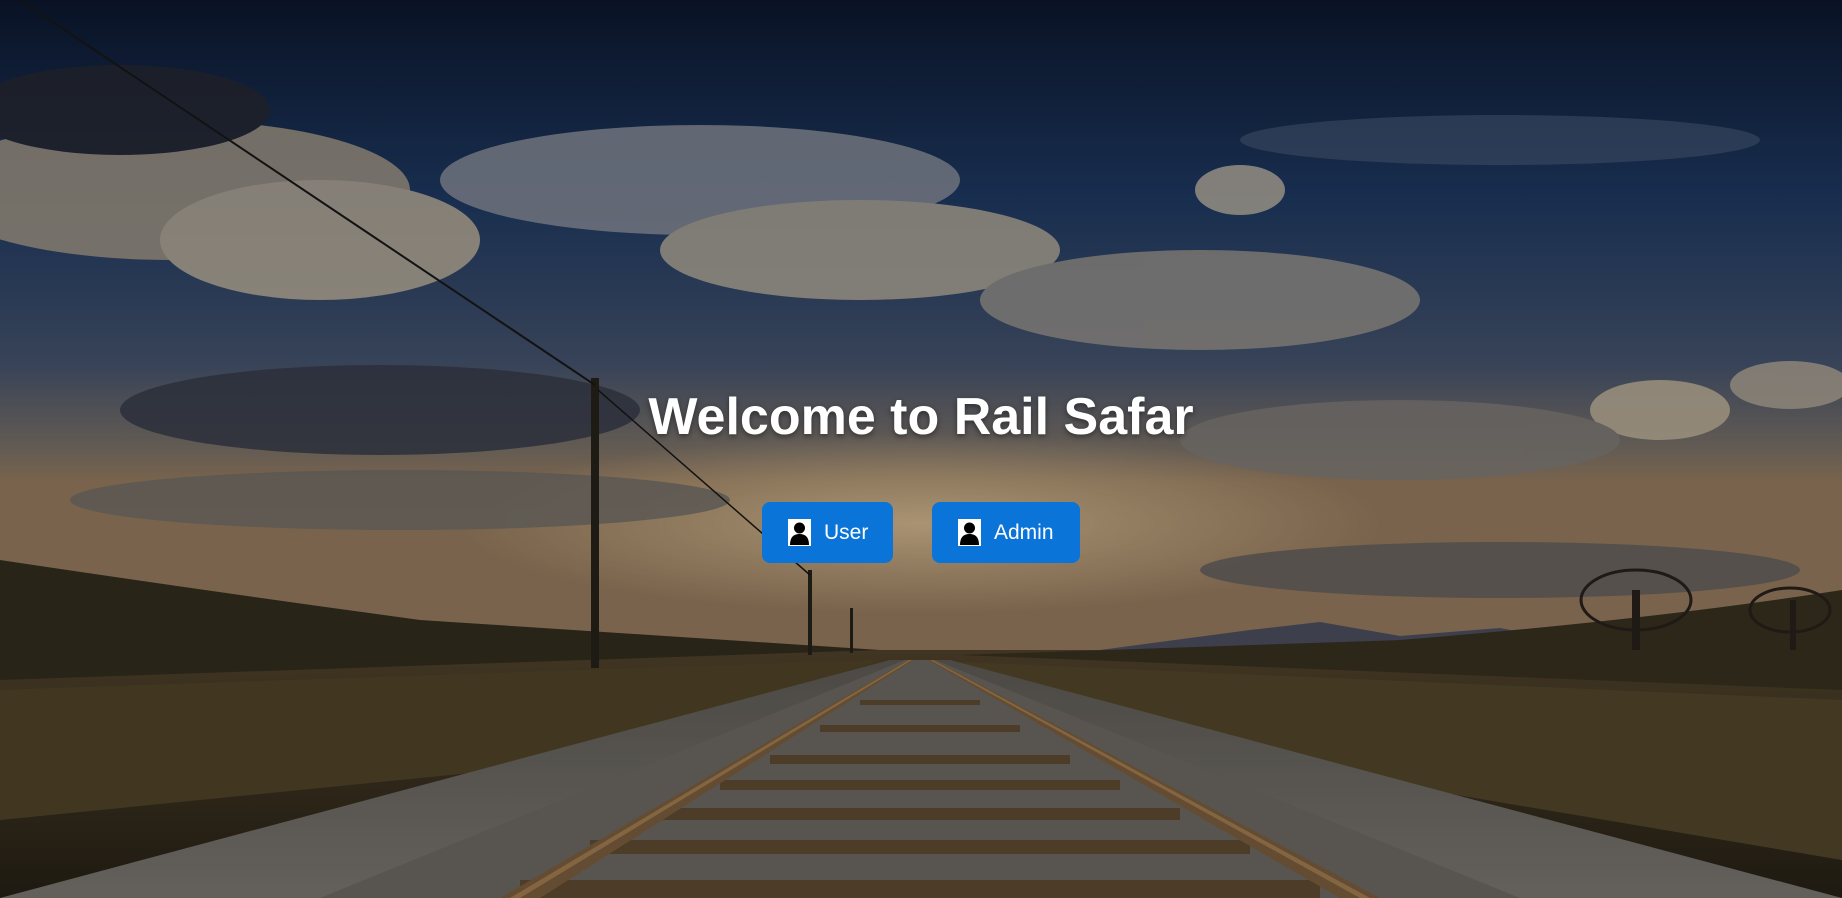 This screenshot has width=1842, height=898. What do you see at coordinates (1024, 532) in the screenshot?
I see `admin-button-label: Admin` at bounding box center [1024, 532].